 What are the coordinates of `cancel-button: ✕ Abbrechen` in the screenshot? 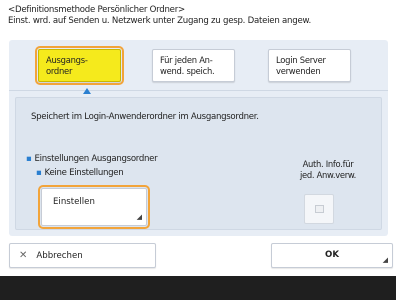 It's located at (82, 255).